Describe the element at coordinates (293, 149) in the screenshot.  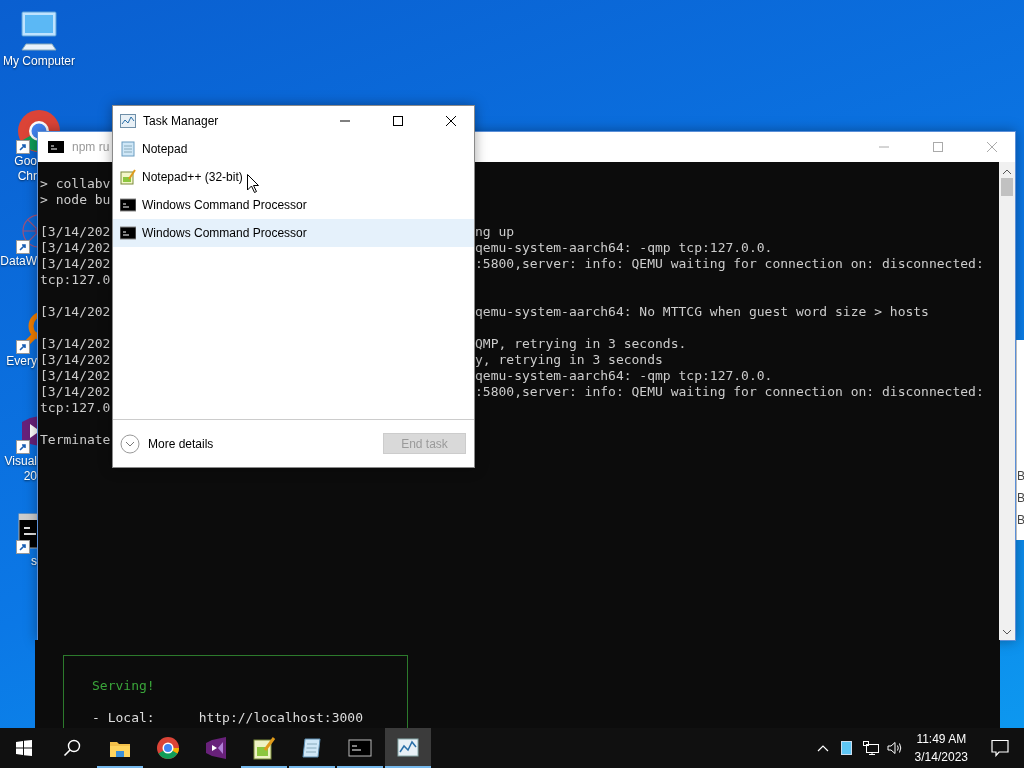
I see `app-list-item: Notepad` at that location.